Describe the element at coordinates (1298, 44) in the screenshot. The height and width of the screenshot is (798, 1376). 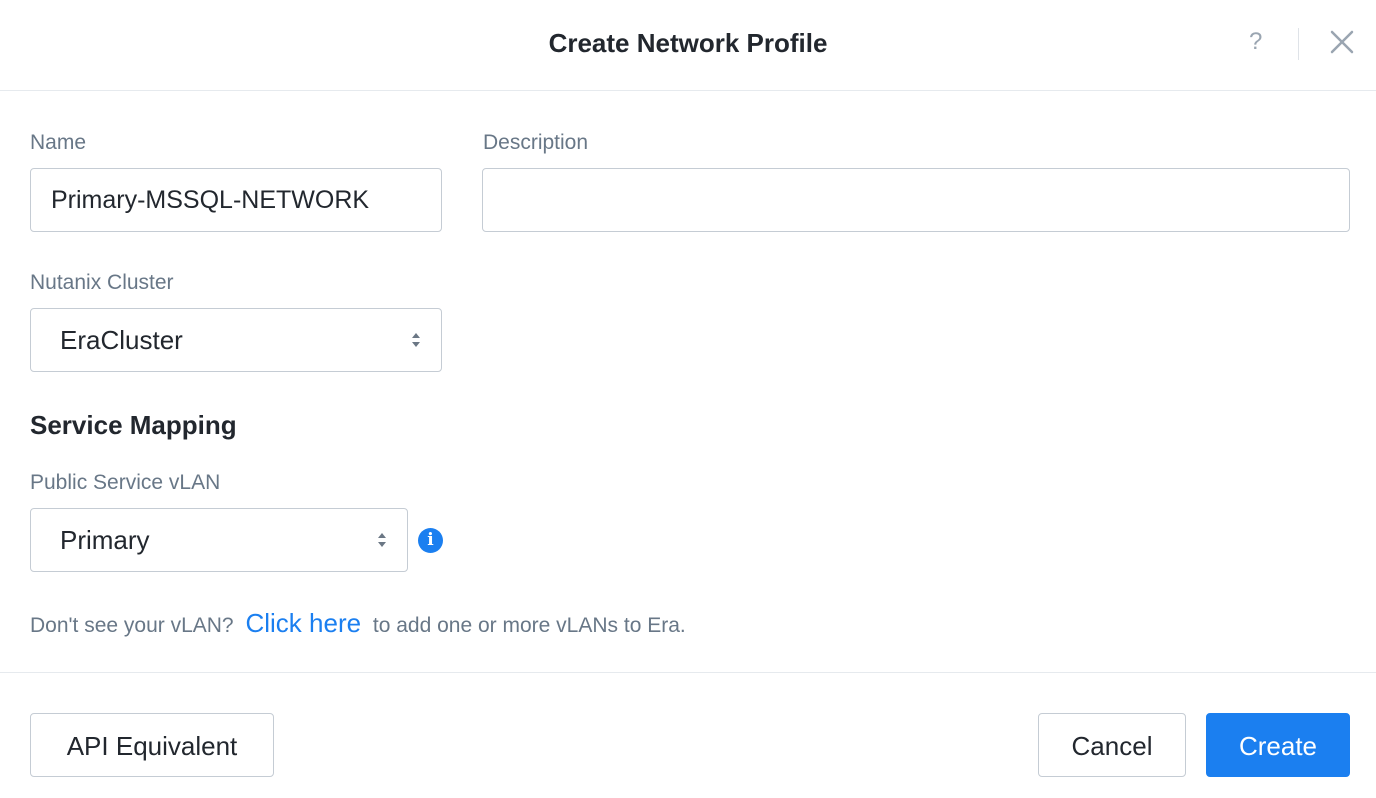
I see `header-divider` at that location.